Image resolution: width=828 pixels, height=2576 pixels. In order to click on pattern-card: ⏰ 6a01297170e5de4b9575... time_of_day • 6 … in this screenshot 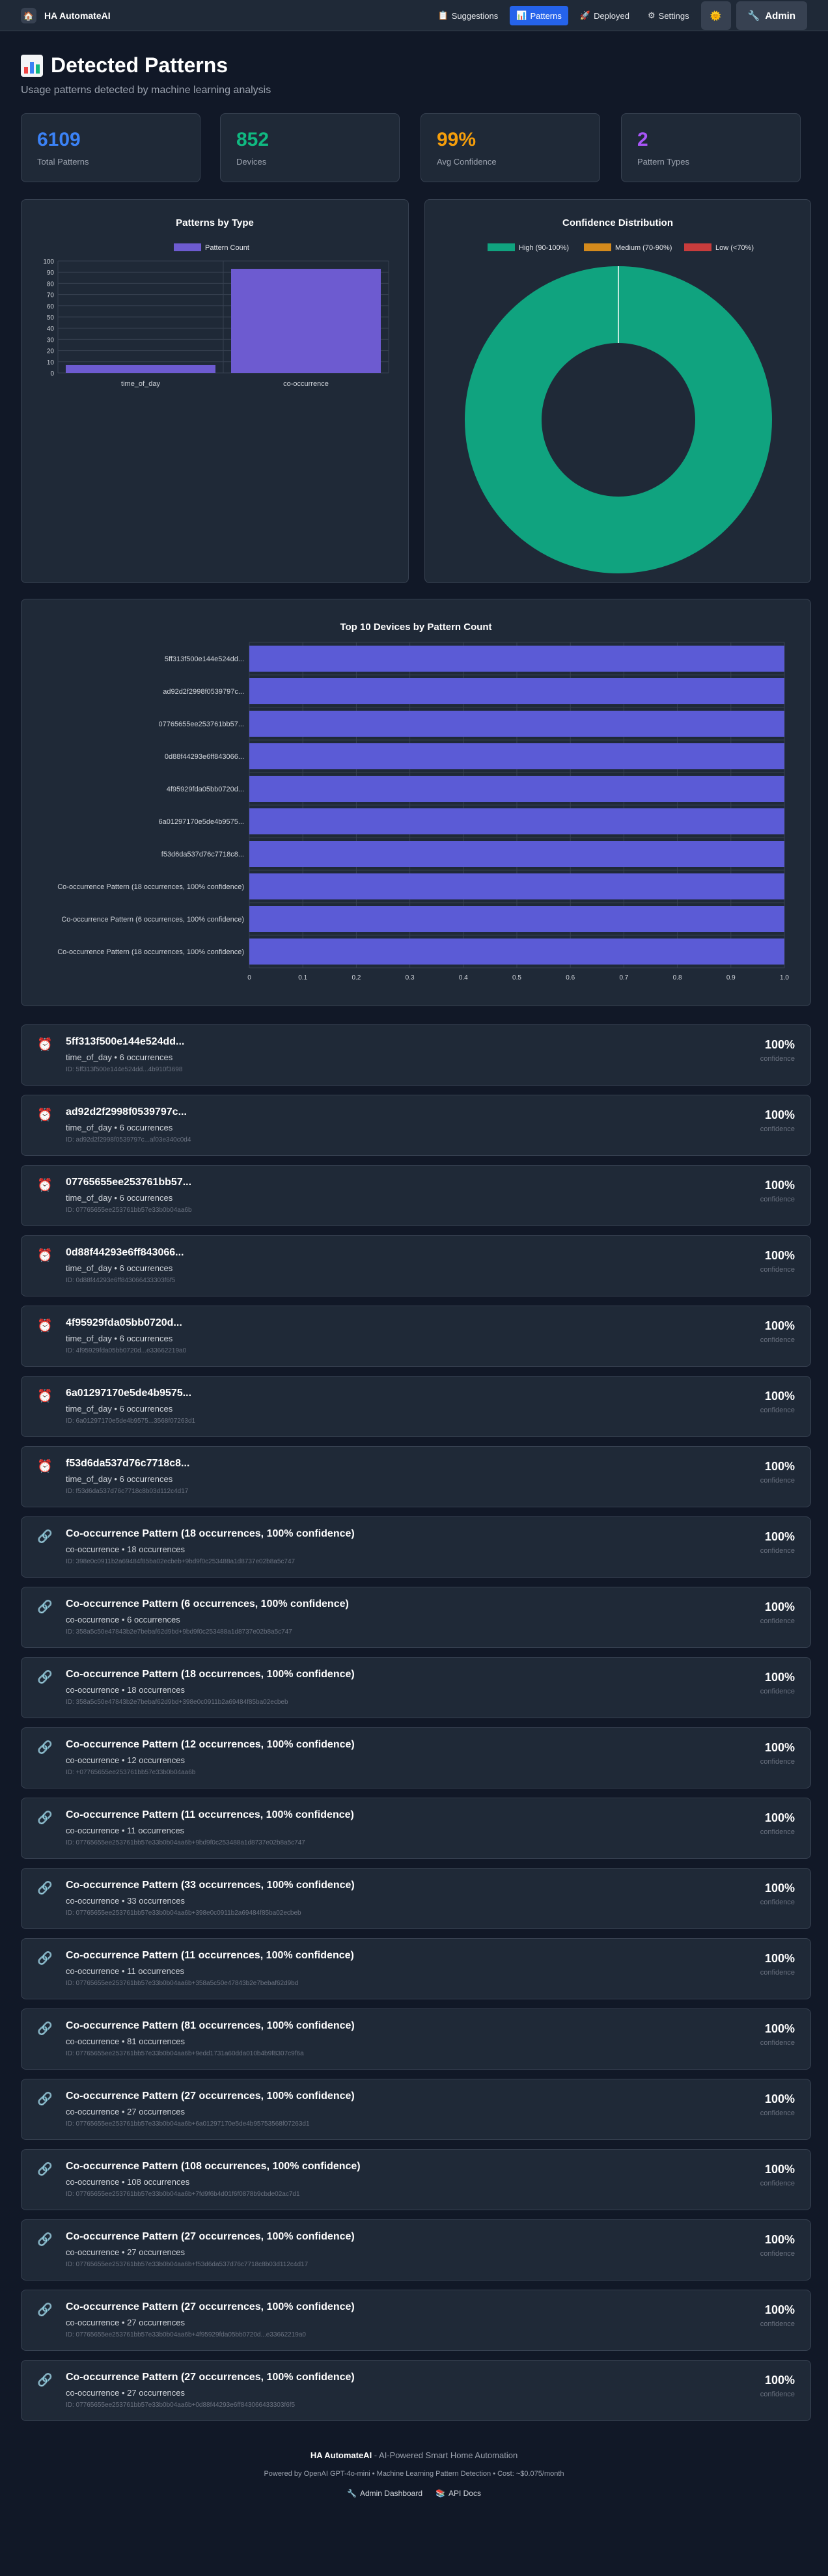, I will do `click(416, 1406)`.